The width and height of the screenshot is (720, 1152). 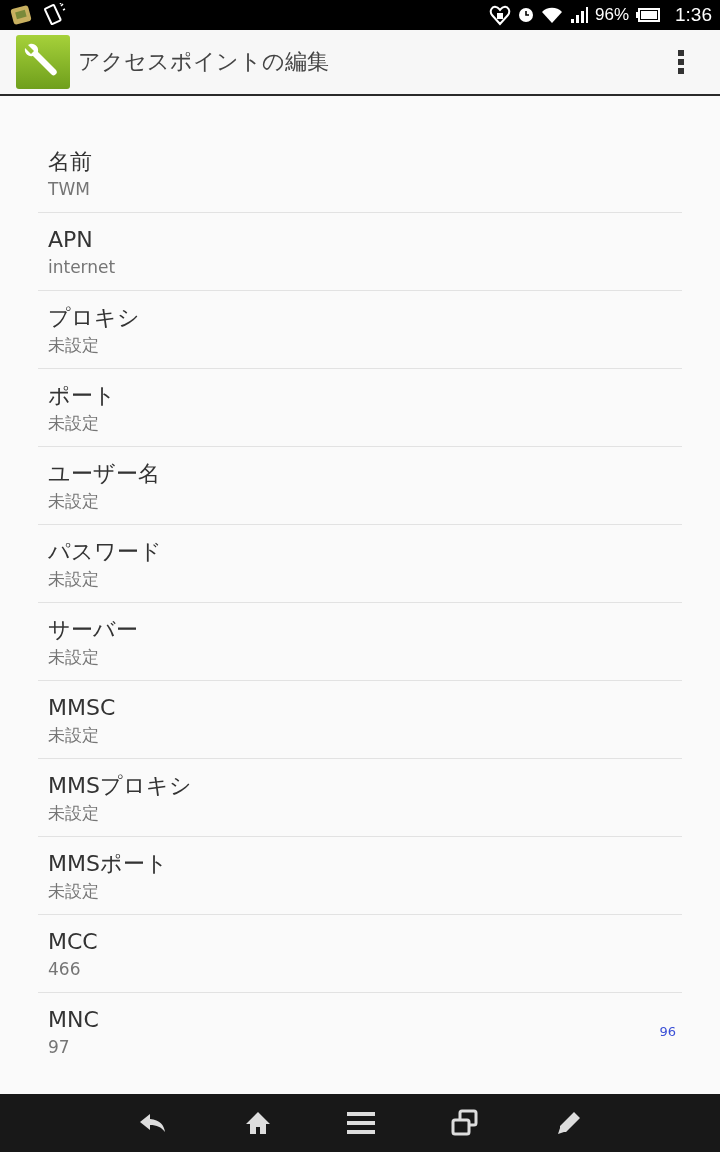 I want to click on signal-icon, so click(x=579, y=15).